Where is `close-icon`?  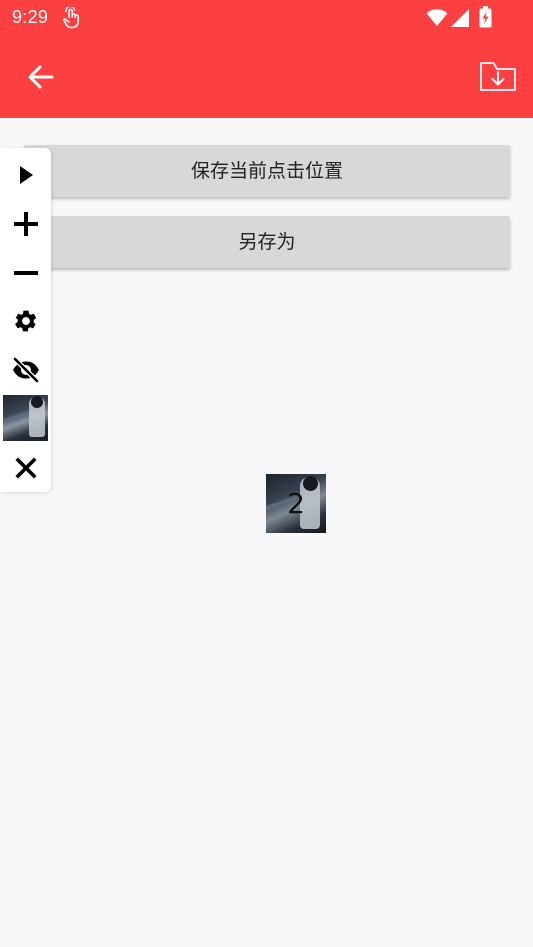 close-icon is located at coordinates (25, 467).